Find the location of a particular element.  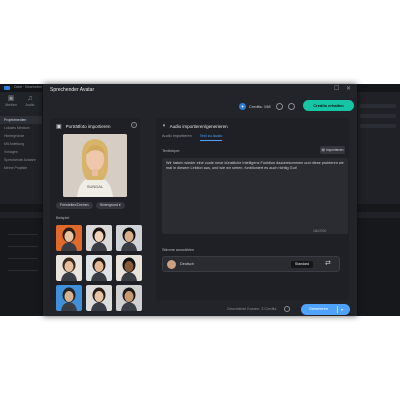

sidebar-item: Sprechende Avatare is located at coordinates (21, 160).